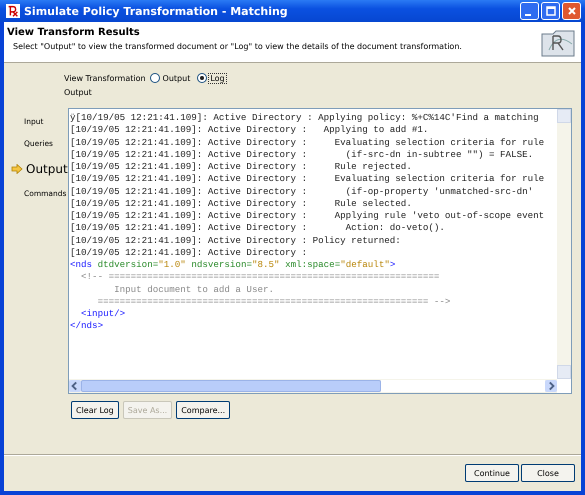 The height and width of the screenshot is (495, 585). Describe the element at coordinates (13, 11) in the screenshot. I see `app-icon` at that location.